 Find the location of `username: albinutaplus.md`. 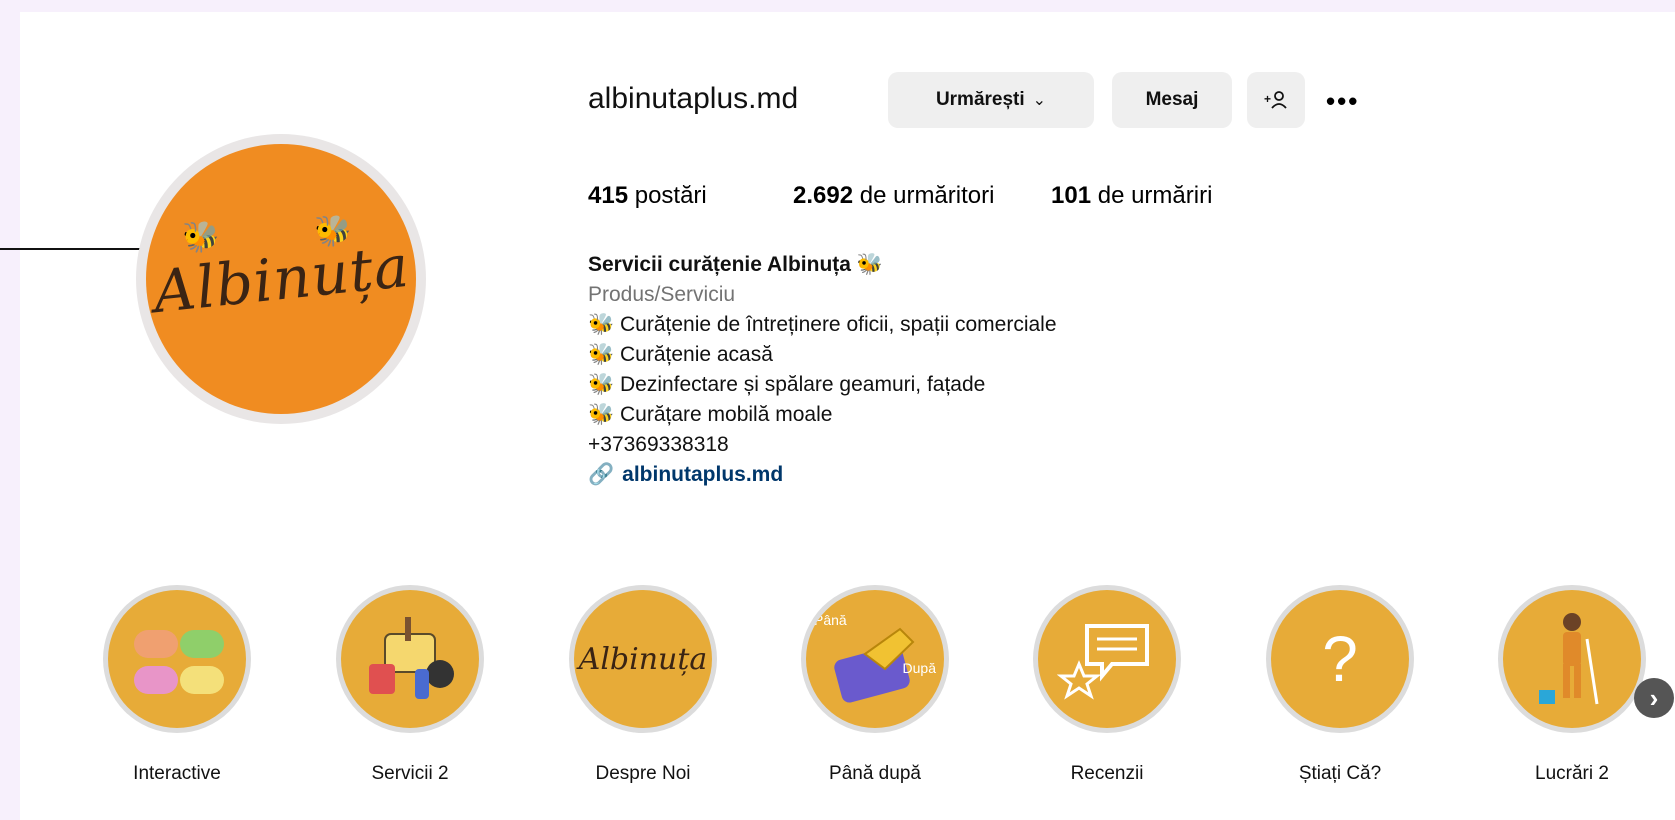

username: albinutaplus.md is located at coordinates (693, 98).